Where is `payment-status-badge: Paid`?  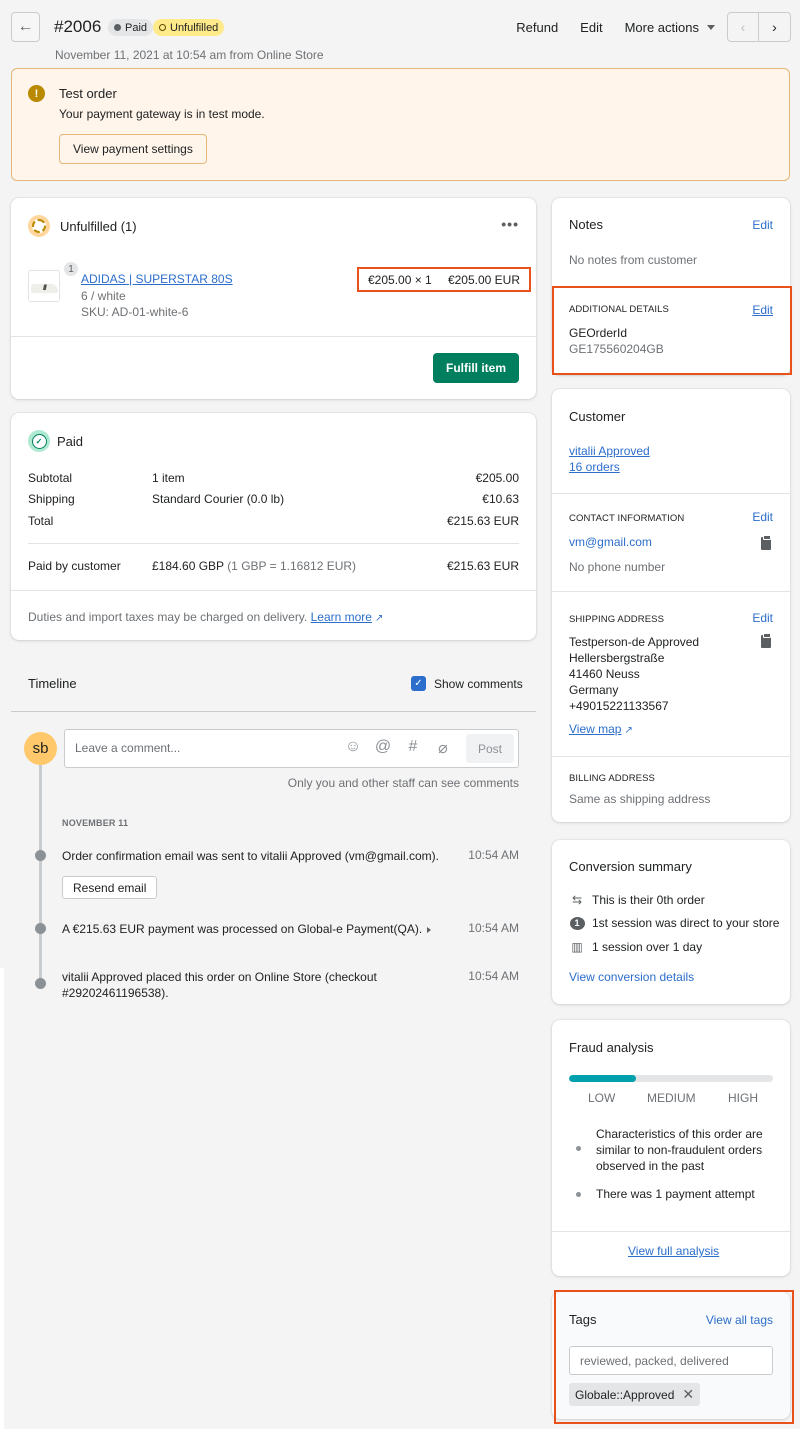
payment-status-badge: Paid is located at coordinates (131, 27).